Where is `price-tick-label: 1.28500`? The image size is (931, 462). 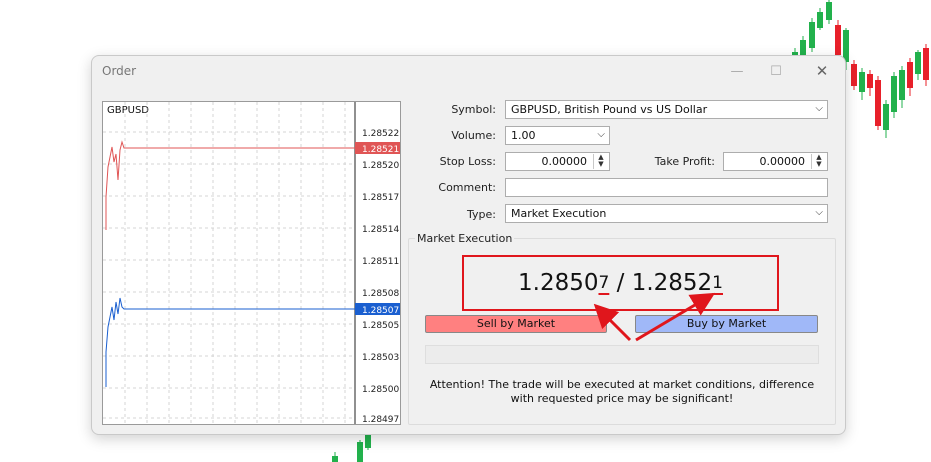 price-tick-label: 1.28500 is located at coordinates (380, 390).